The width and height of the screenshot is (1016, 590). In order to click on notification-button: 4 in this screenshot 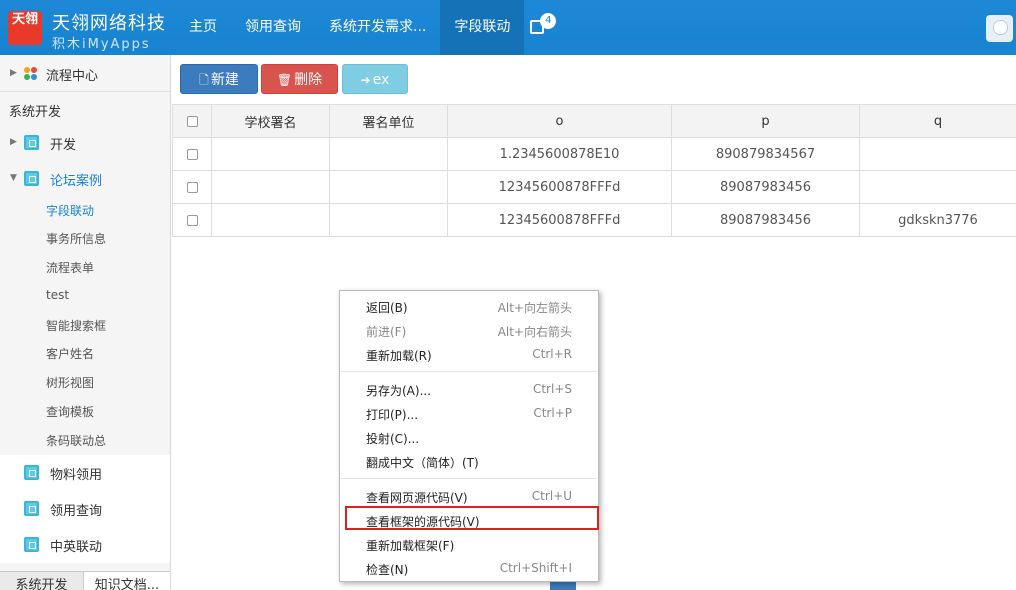, I will do `click(544, 27)`.